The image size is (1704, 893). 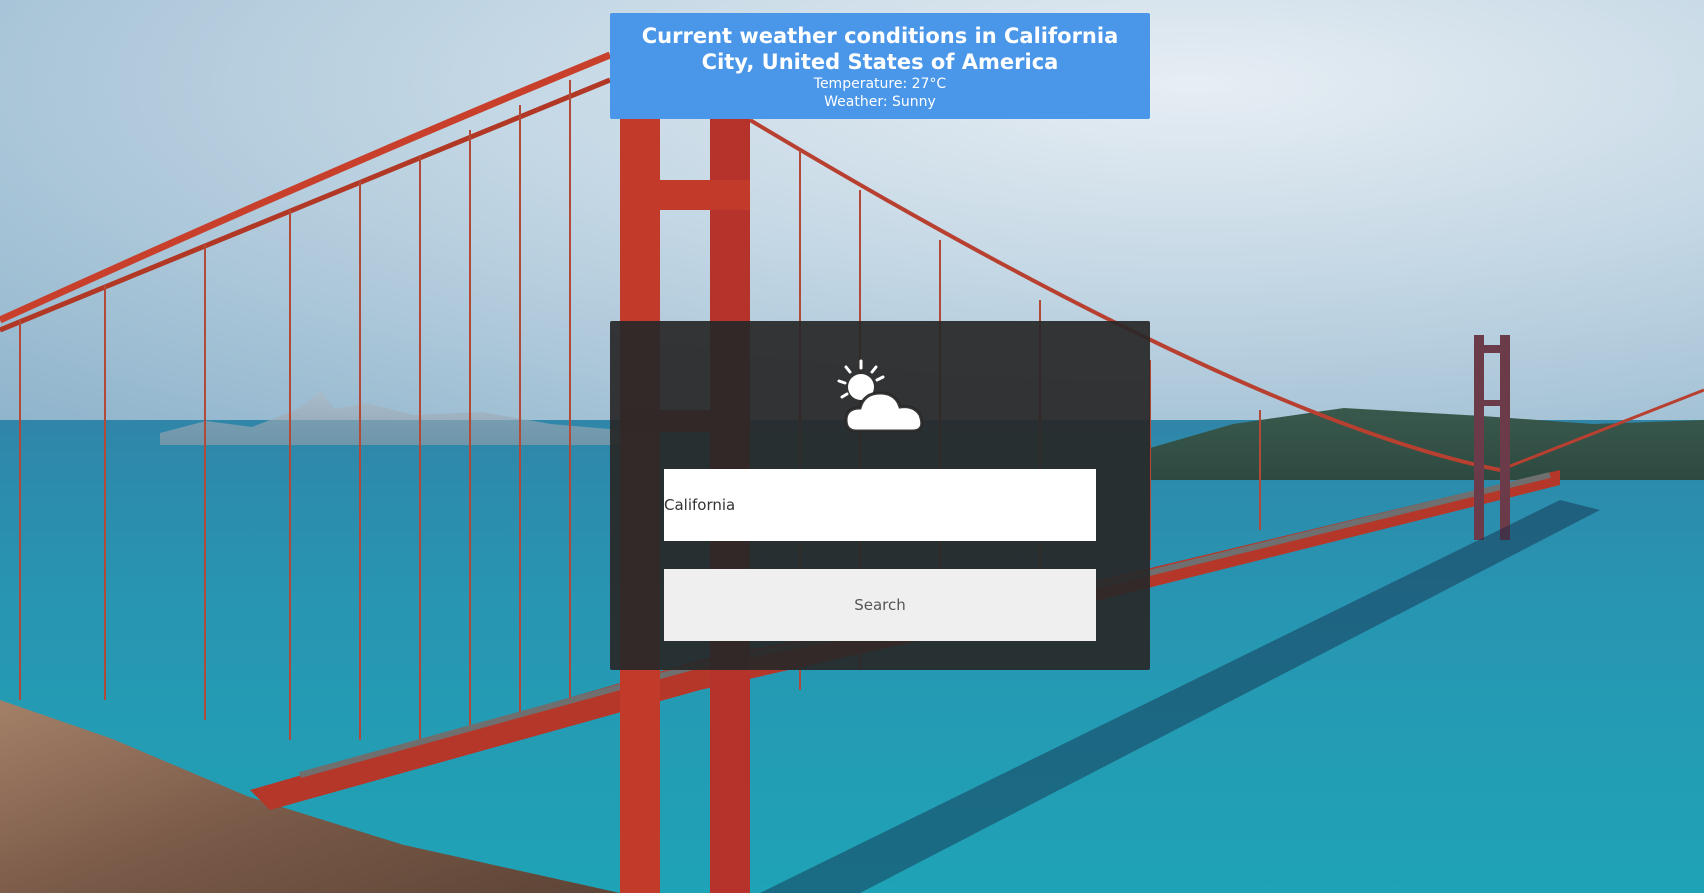 I want to click on weather-condition-text: Weather: Sunny, so click(x=880, y=102).